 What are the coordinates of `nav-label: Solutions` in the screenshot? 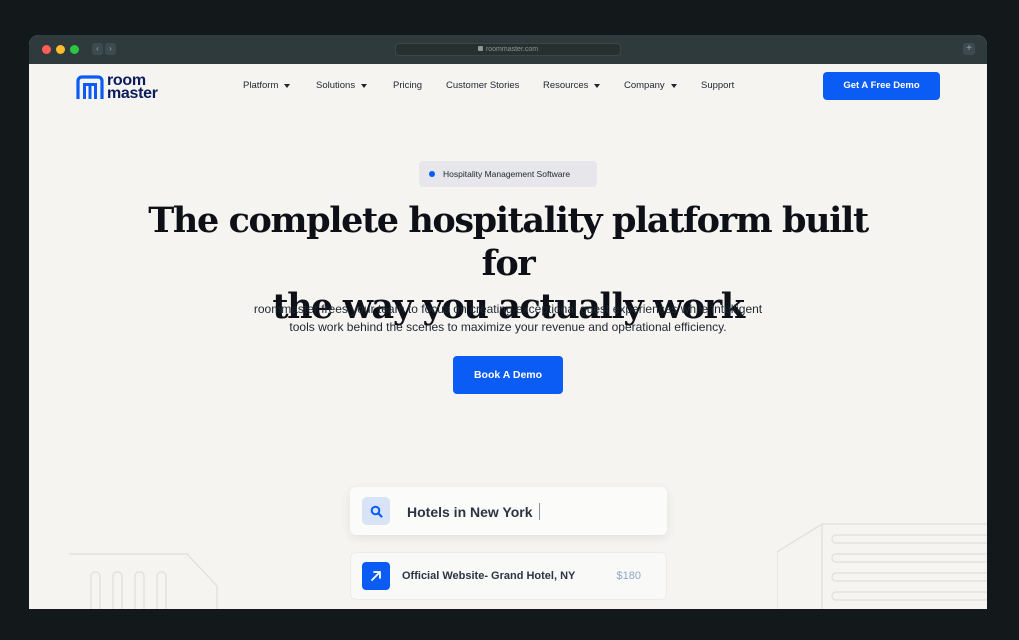 It's located at (336, 85).